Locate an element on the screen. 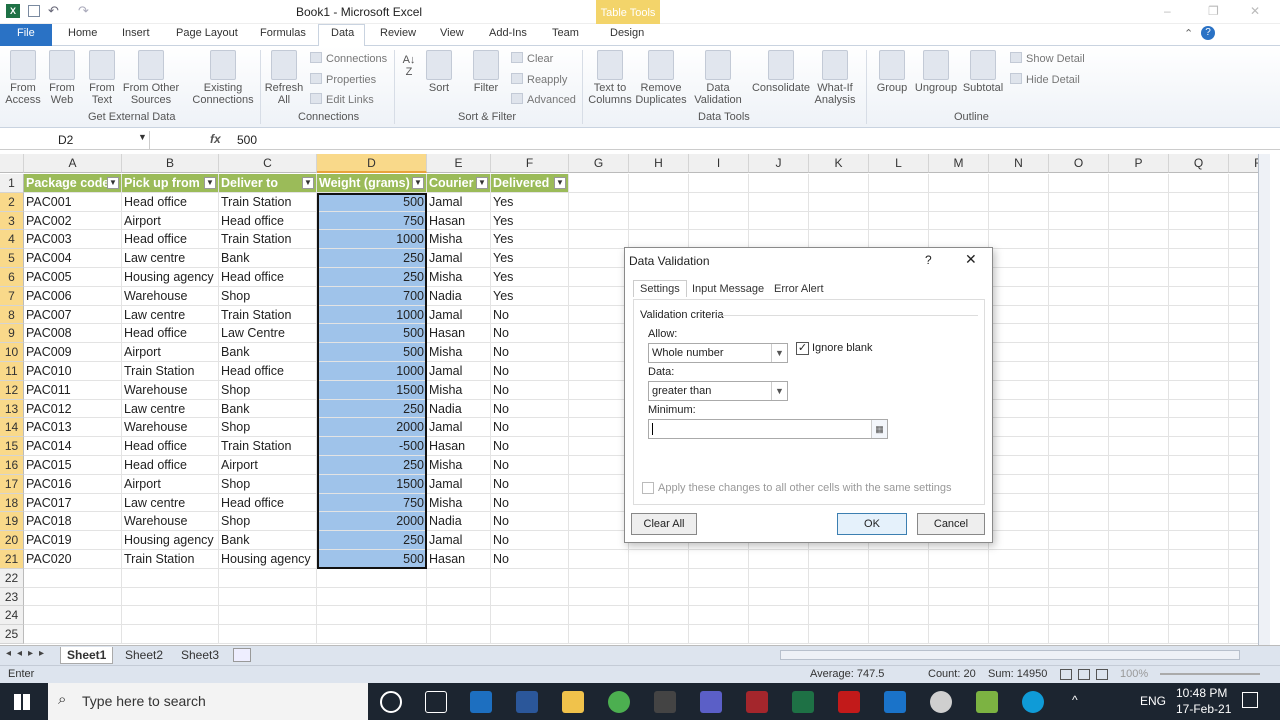 This screenshot has height=720, width=1280. notification-icon is located at coordinates (1250, 700).